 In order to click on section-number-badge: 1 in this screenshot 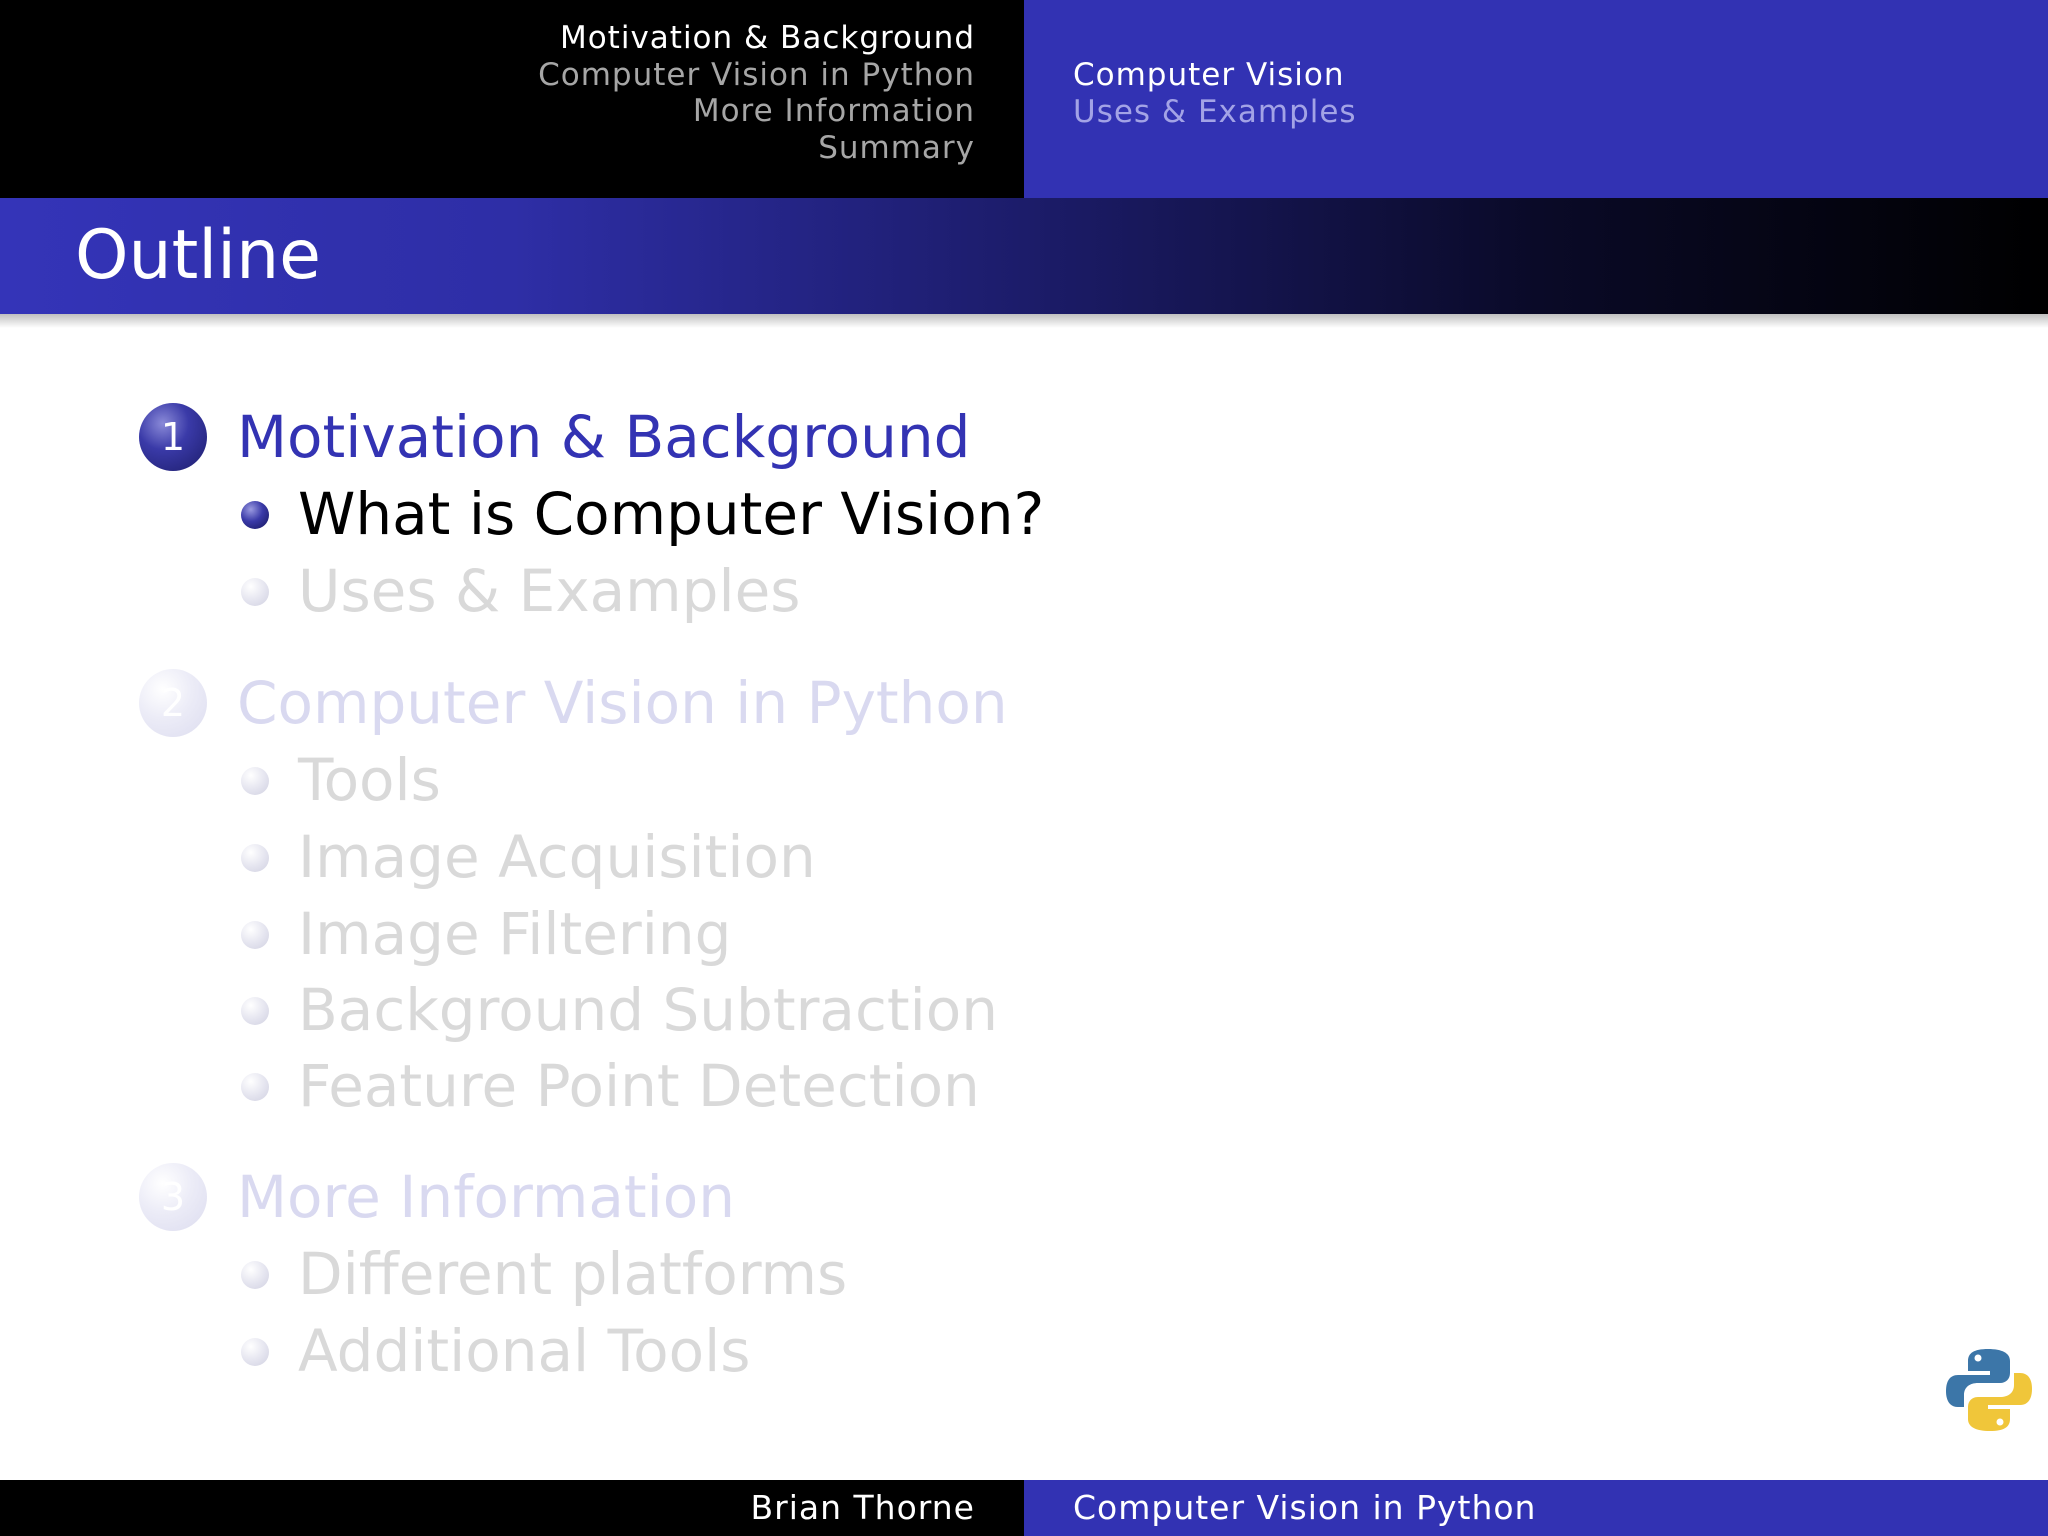, I will do `click(173, 437)`.